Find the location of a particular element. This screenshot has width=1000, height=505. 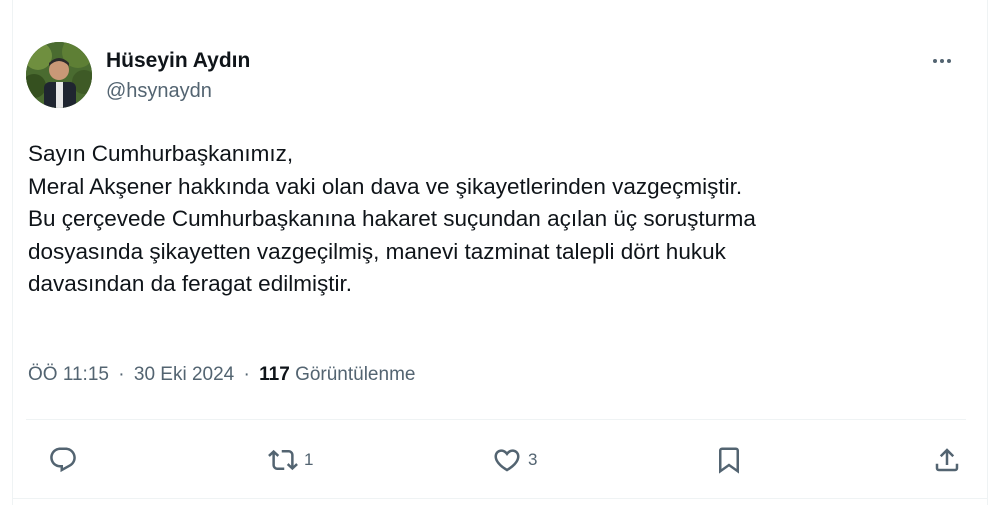

bookmark-icon is located at coordinates (729, 460).